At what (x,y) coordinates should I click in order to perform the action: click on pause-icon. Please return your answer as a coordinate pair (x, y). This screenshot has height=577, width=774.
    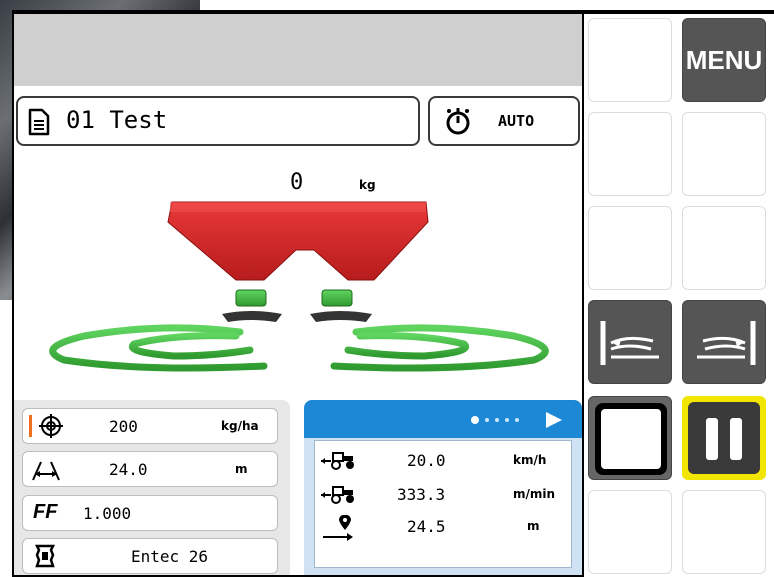
    Looking at the image, I should click on (724, 438).